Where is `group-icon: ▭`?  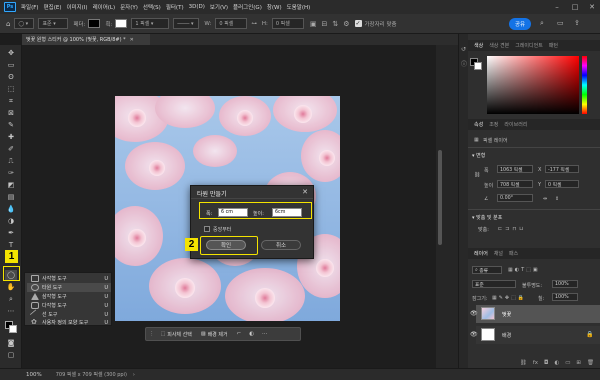
group-icon: ▭ is located at coordinates (567, 364).